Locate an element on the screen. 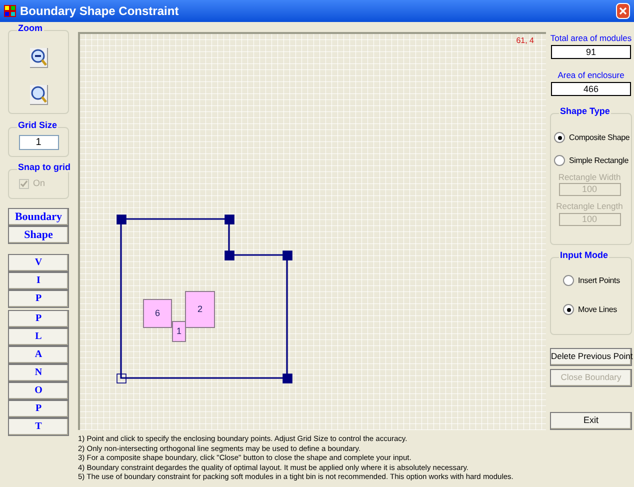 This screenshot has height=487, width=634. app-icon is located at coordinates (10, 11).